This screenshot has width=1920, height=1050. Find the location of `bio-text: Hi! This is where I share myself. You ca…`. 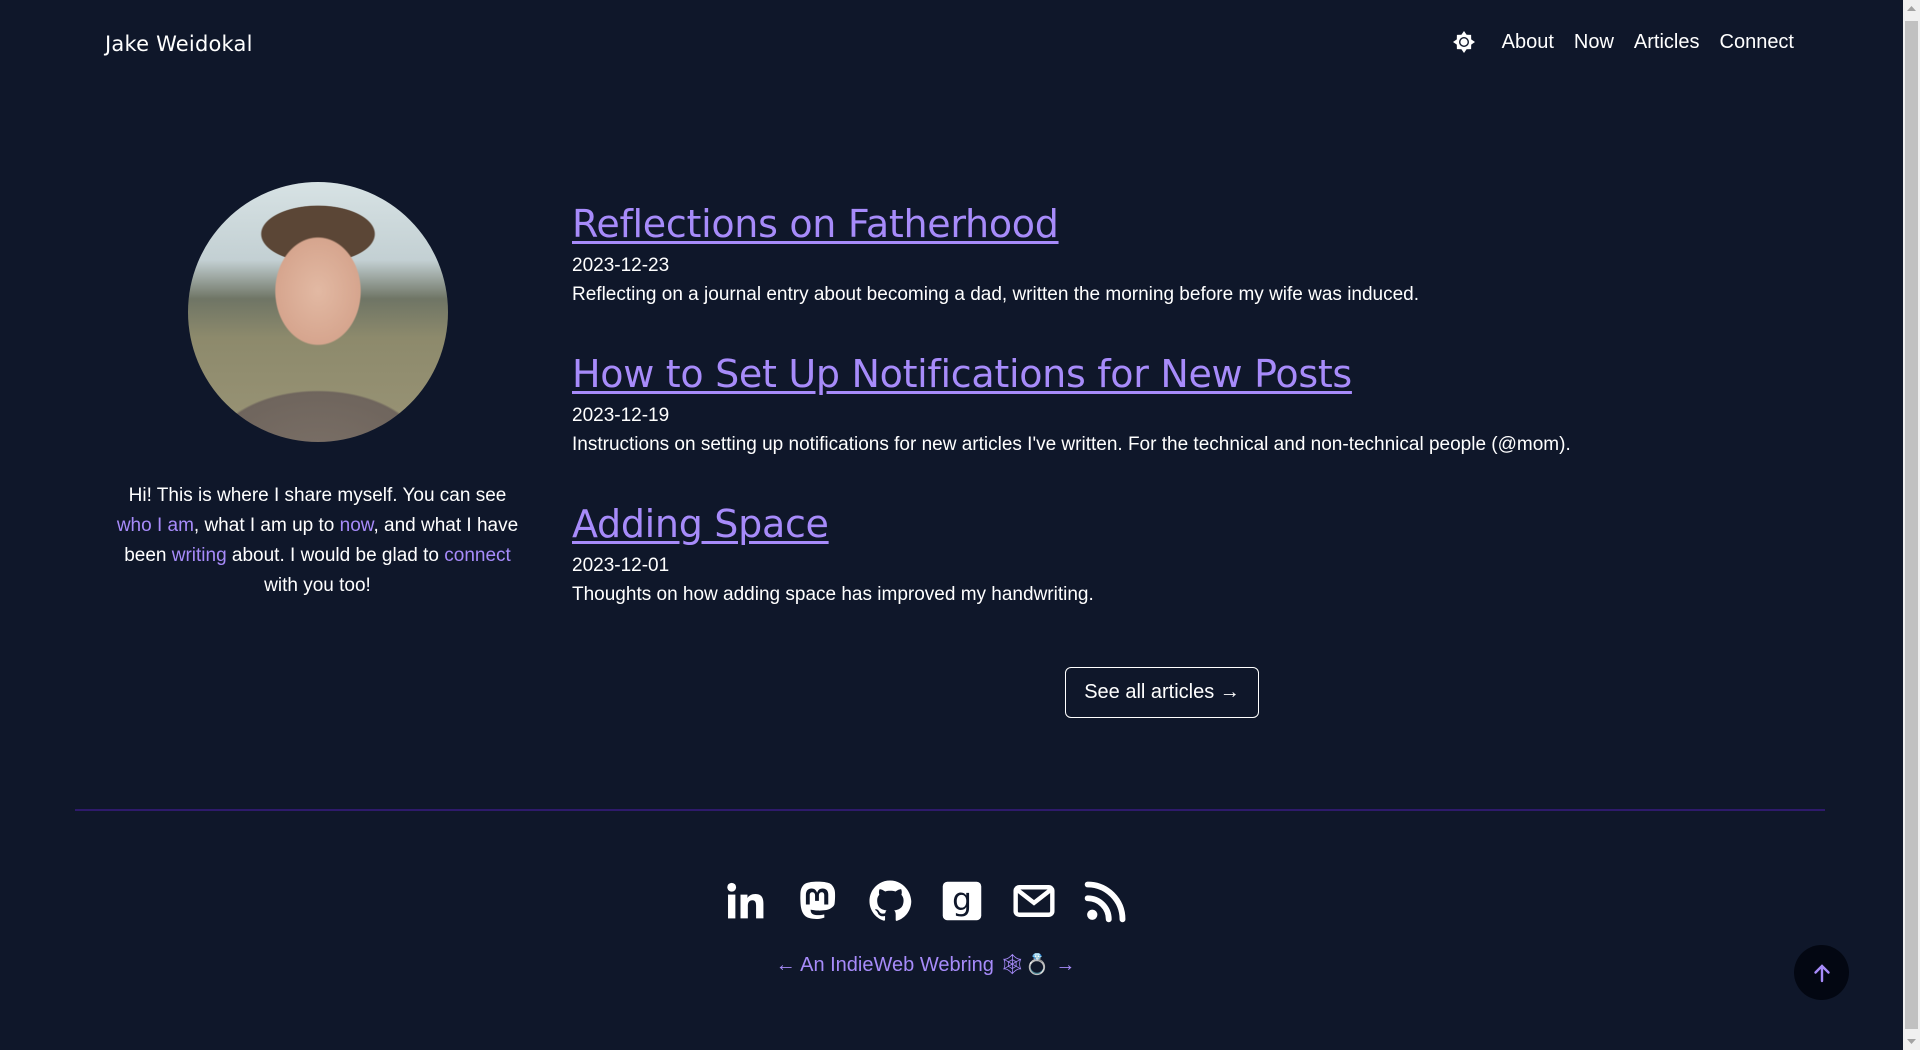

bio-text: Hi! This is where I share myself. You ca… is located at coordinates (317, 541).